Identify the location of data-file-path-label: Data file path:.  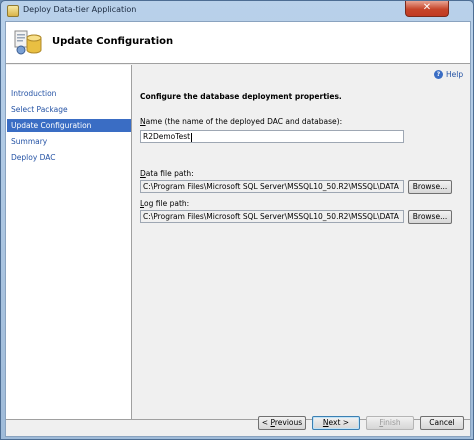
(167, 173).